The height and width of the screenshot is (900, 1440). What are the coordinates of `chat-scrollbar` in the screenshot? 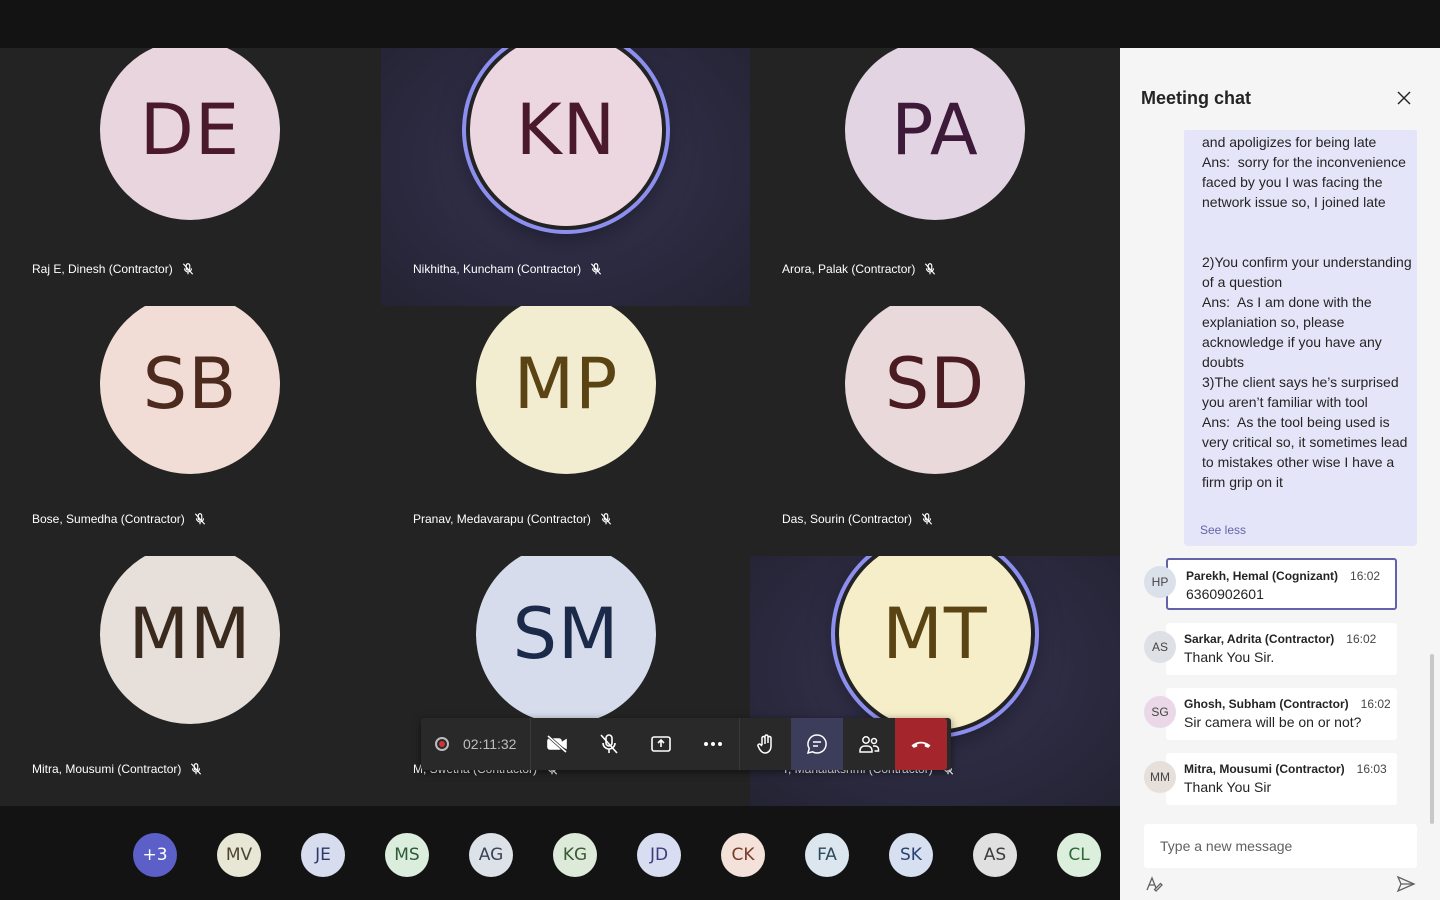 It's located at (1432, 739).